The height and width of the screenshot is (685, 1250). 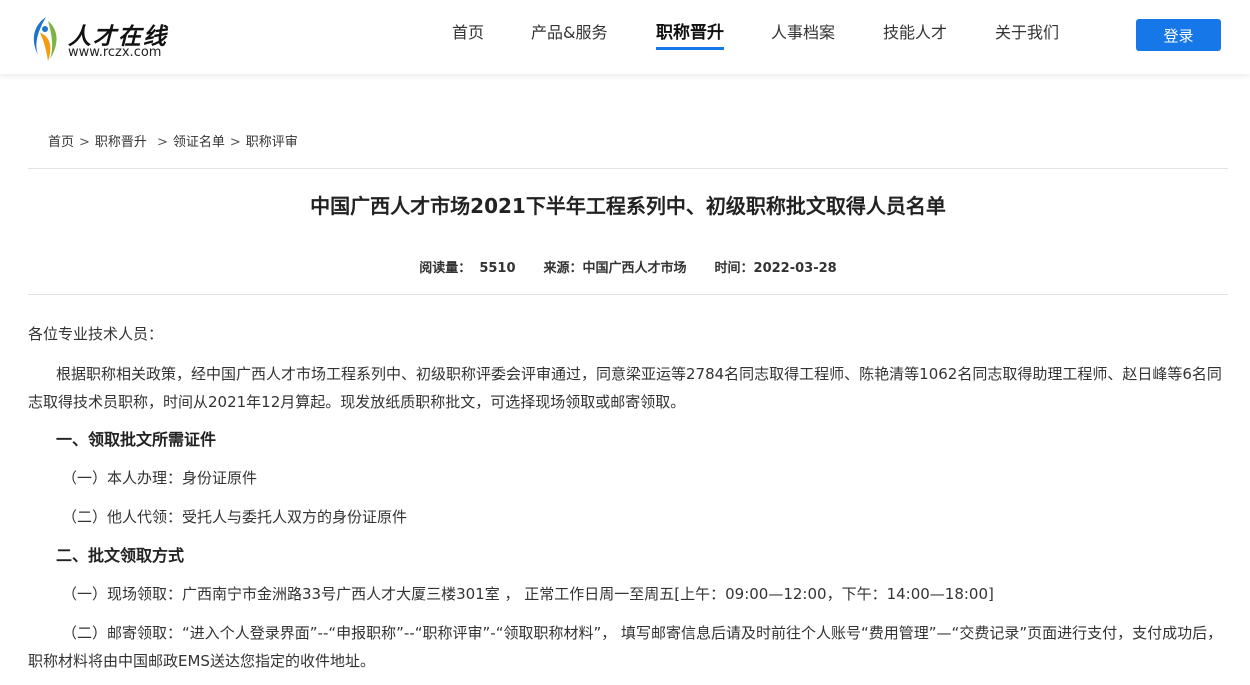 I want to click on time-value: 2022-03-28, so click(x=795, y=268).